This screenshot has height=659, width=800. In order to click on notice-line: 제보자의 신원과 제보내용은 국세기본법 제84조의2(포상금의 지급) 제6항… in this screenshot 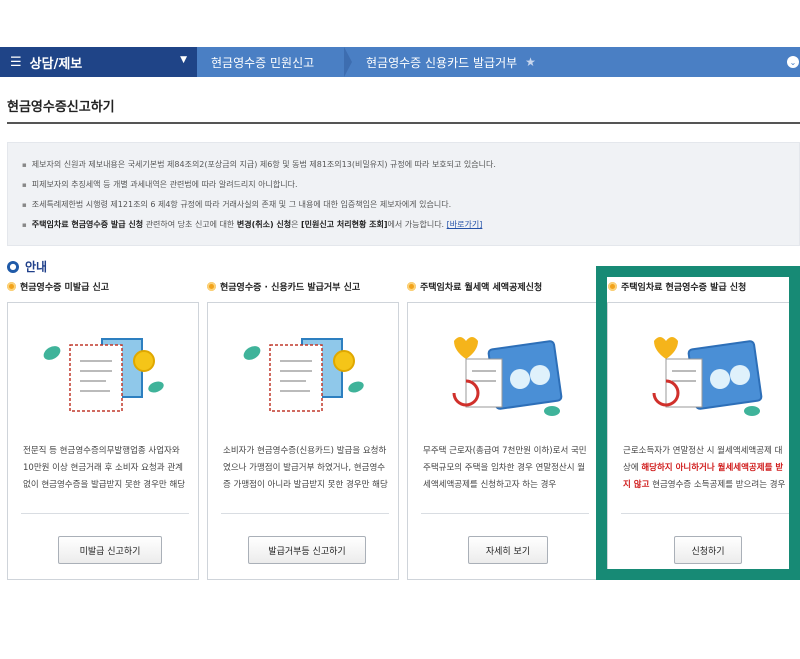, I will do `click(403, 165)`.